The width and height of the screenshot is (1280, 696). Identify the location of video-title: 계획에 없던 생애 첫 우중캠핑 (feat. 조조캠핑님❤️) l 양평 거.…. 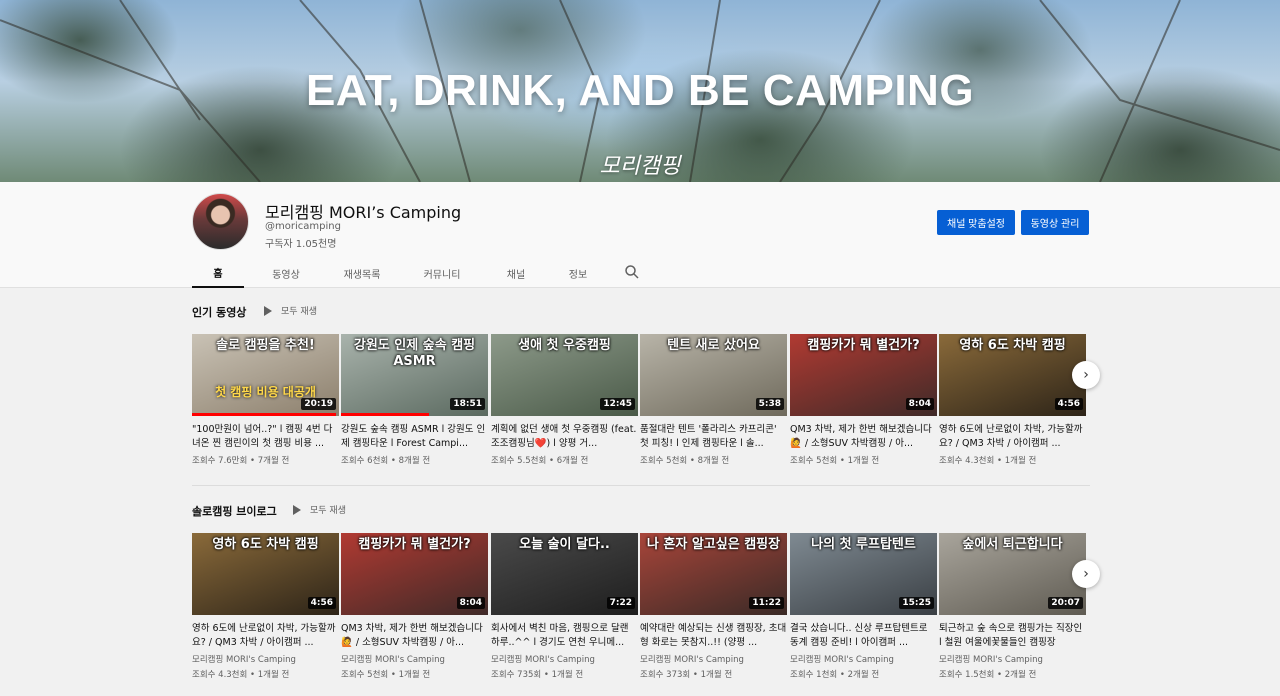
(564, 437).